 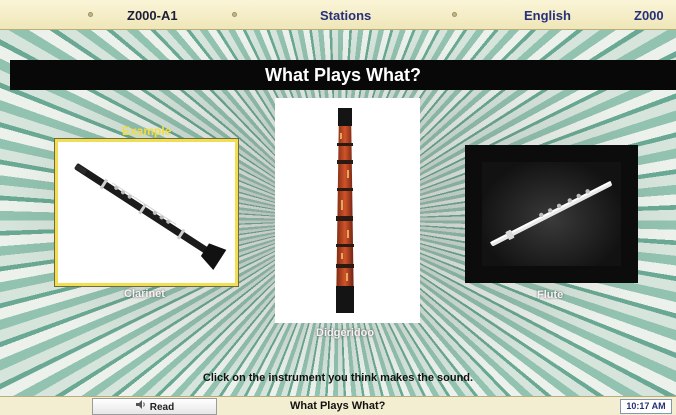 What do you see at coordinates (162, 407) in the screenshot?
I see `read-button-label: Read` at bounding box center [162, 407].